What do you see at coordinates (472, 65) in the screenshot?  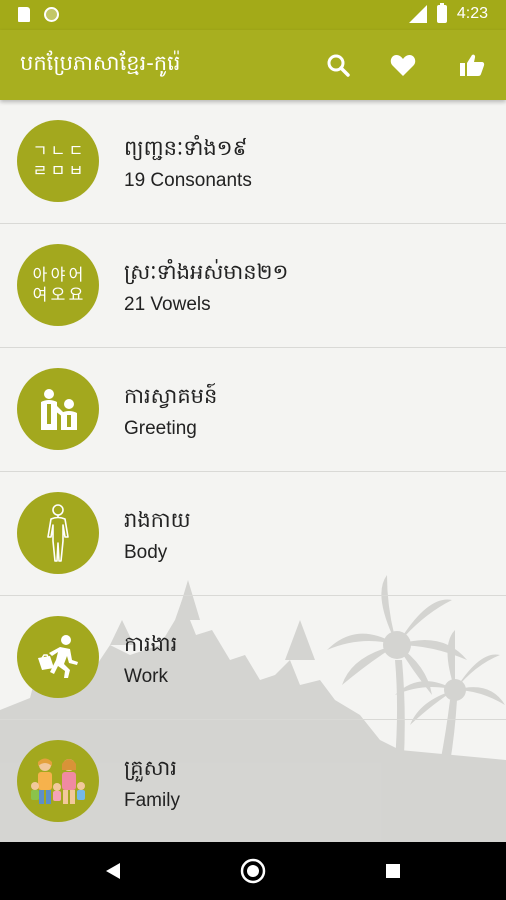 I see `thumbs-up-icon` at bounding box center [472, 65].